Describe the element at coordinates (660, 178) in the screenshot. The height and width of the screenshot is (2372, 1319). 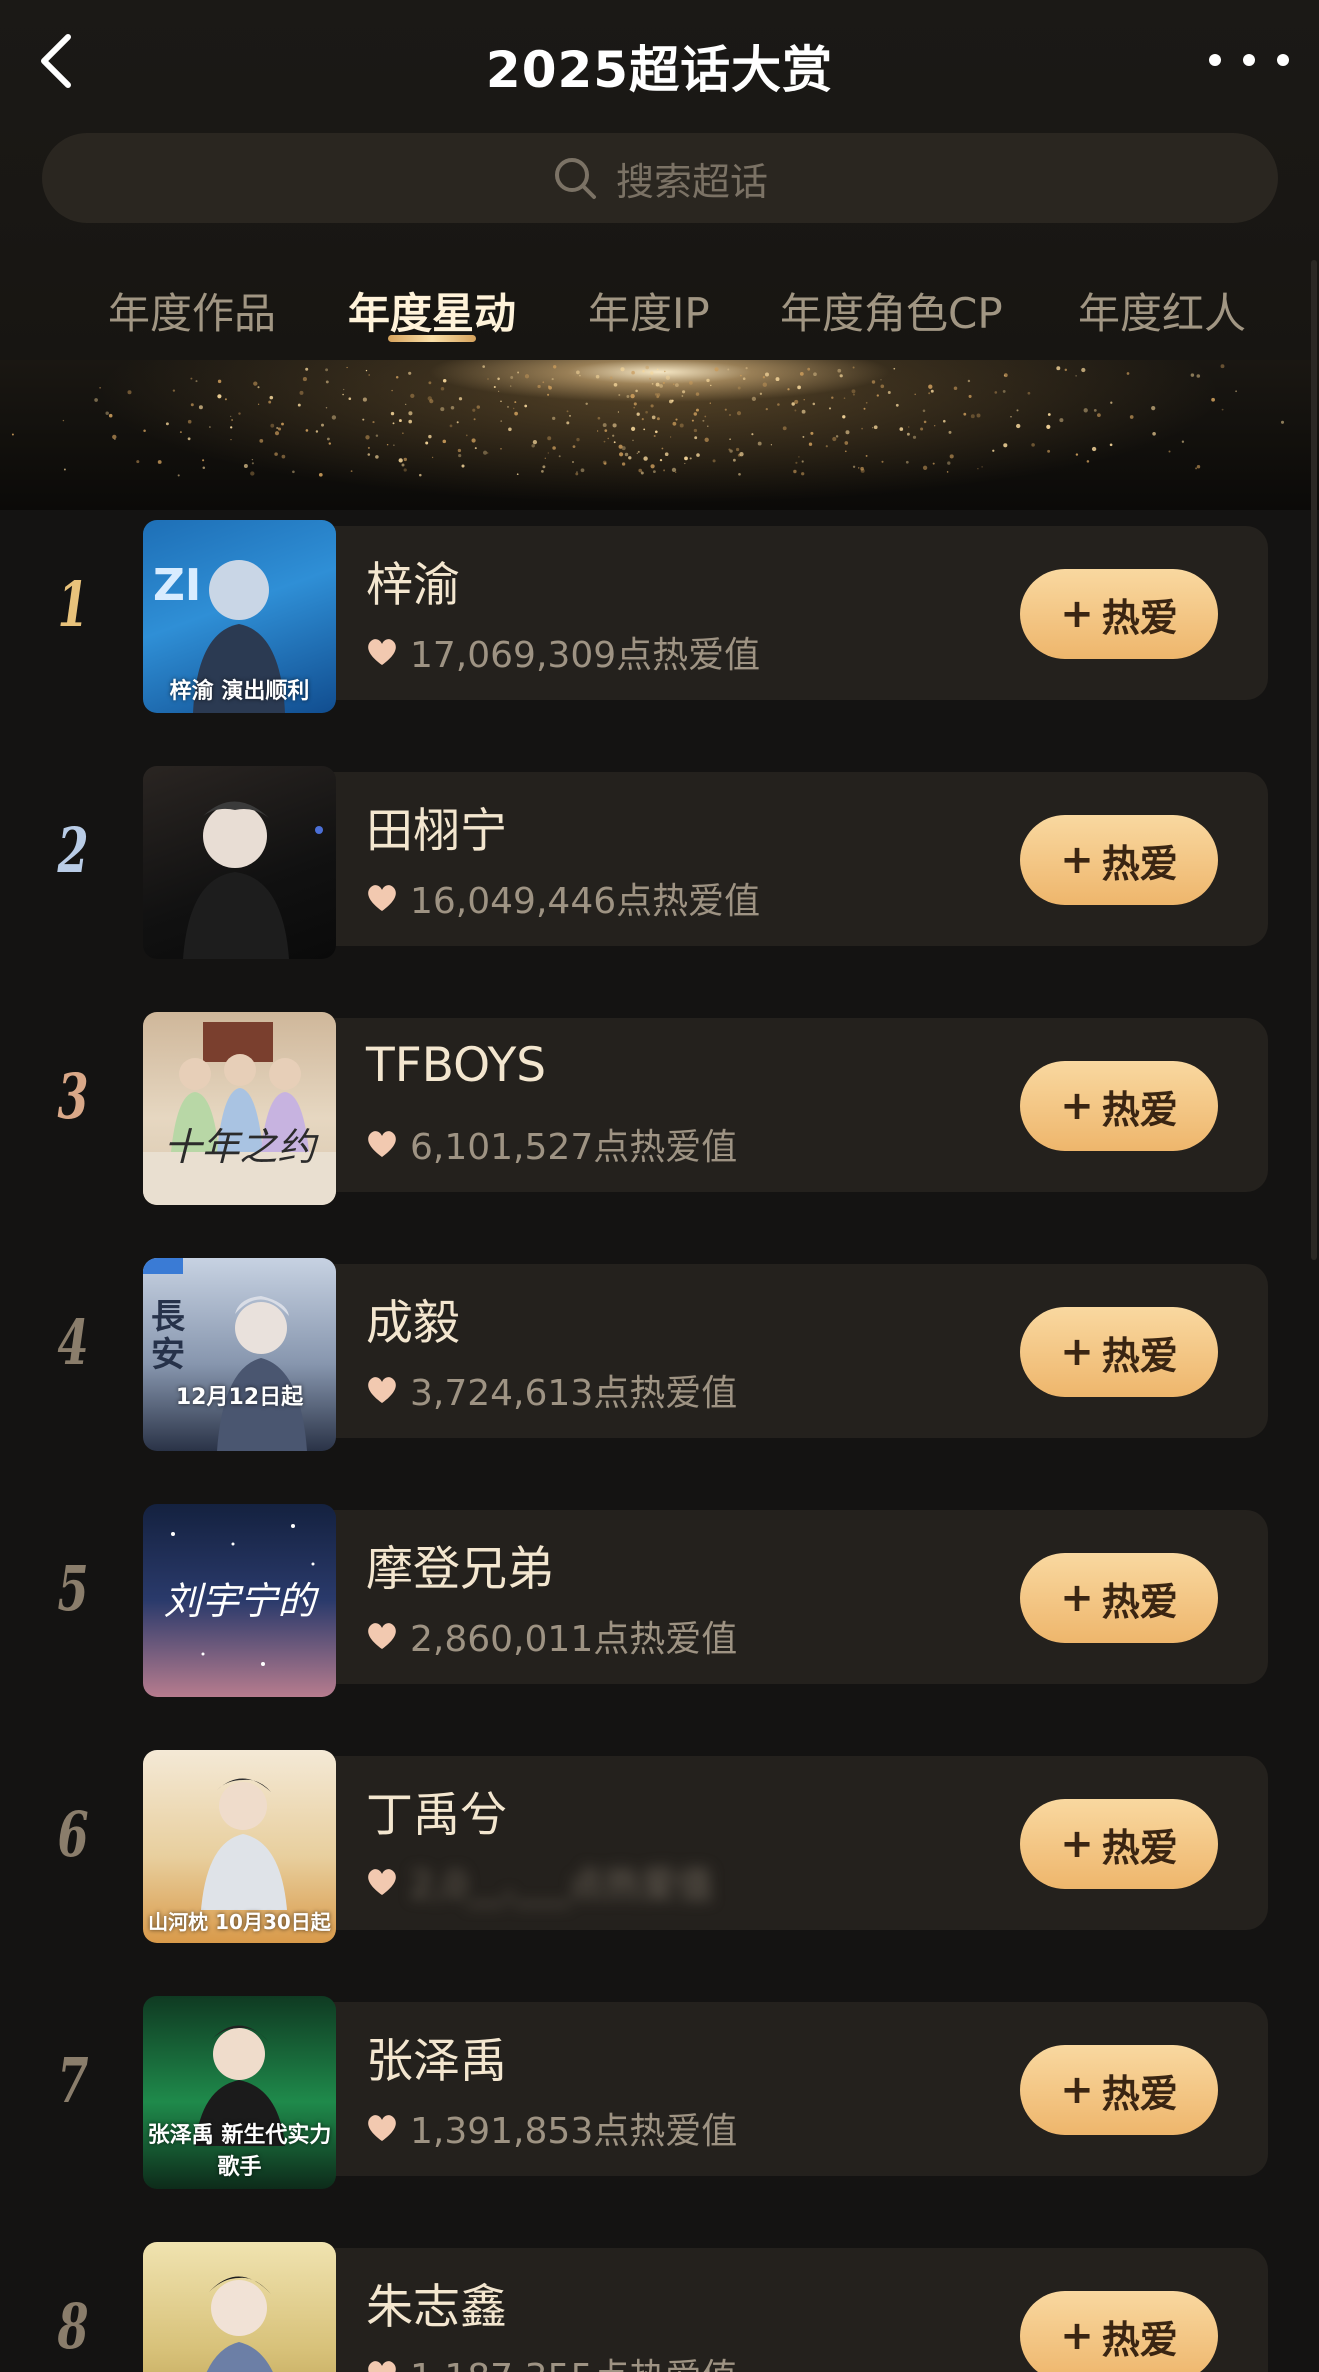
I see `search-bar: 搜索超话` at that location.